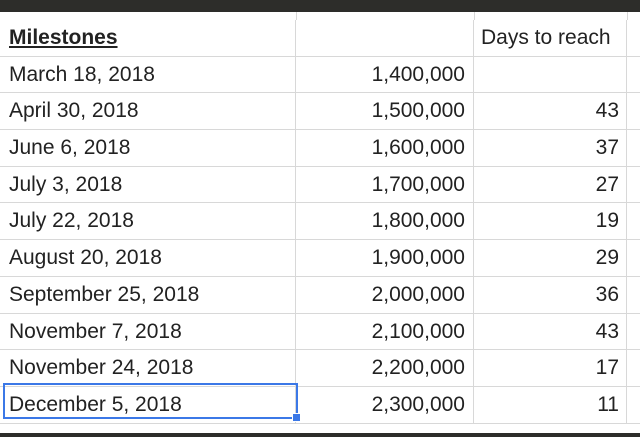 This screenshot has width=640, height=437. Describe the element at coordinates (550, 148) in the screenshot. I see `days-cell: 37` at that location.